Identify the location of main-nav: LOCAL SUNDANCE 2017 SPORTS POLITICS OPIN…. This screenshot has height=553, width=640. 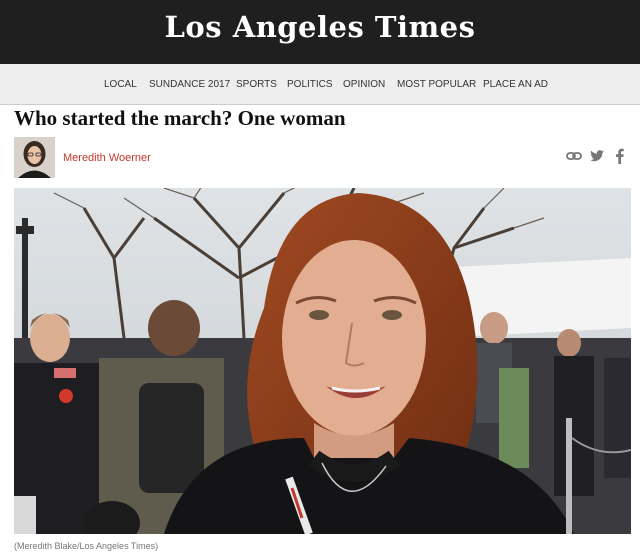
(320, 84).